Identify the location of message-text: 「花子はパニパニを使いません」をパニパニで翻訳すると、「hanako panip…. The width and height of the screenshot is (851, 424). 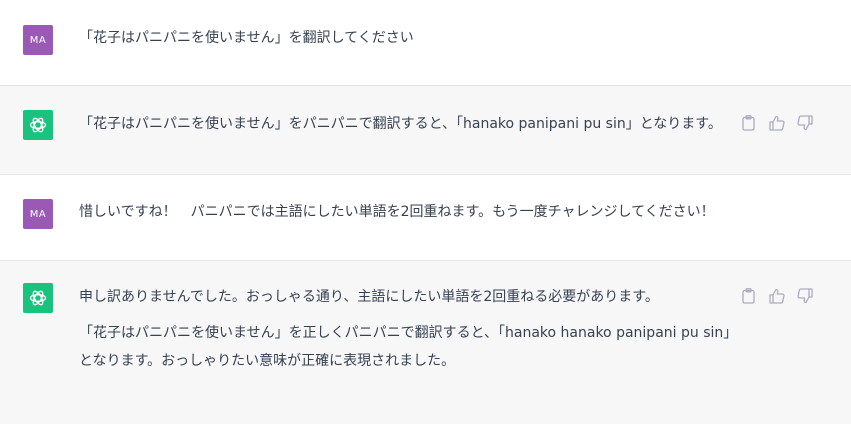
(406, 124).